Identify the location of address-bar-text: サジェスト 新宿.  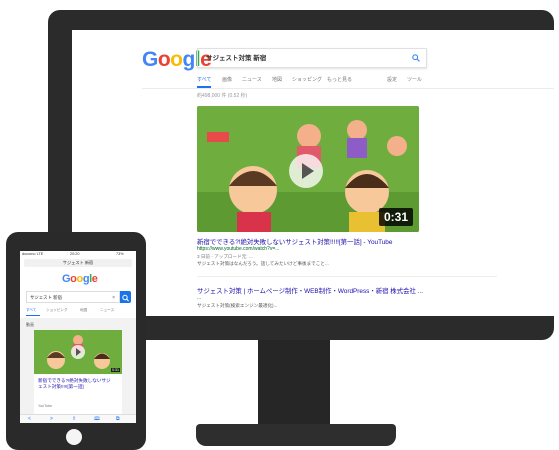
(78, 262).